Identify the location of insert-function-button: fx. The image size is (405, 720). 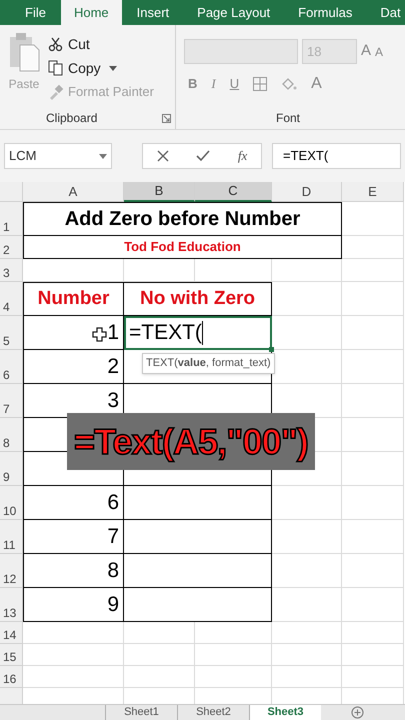
(243, 156).